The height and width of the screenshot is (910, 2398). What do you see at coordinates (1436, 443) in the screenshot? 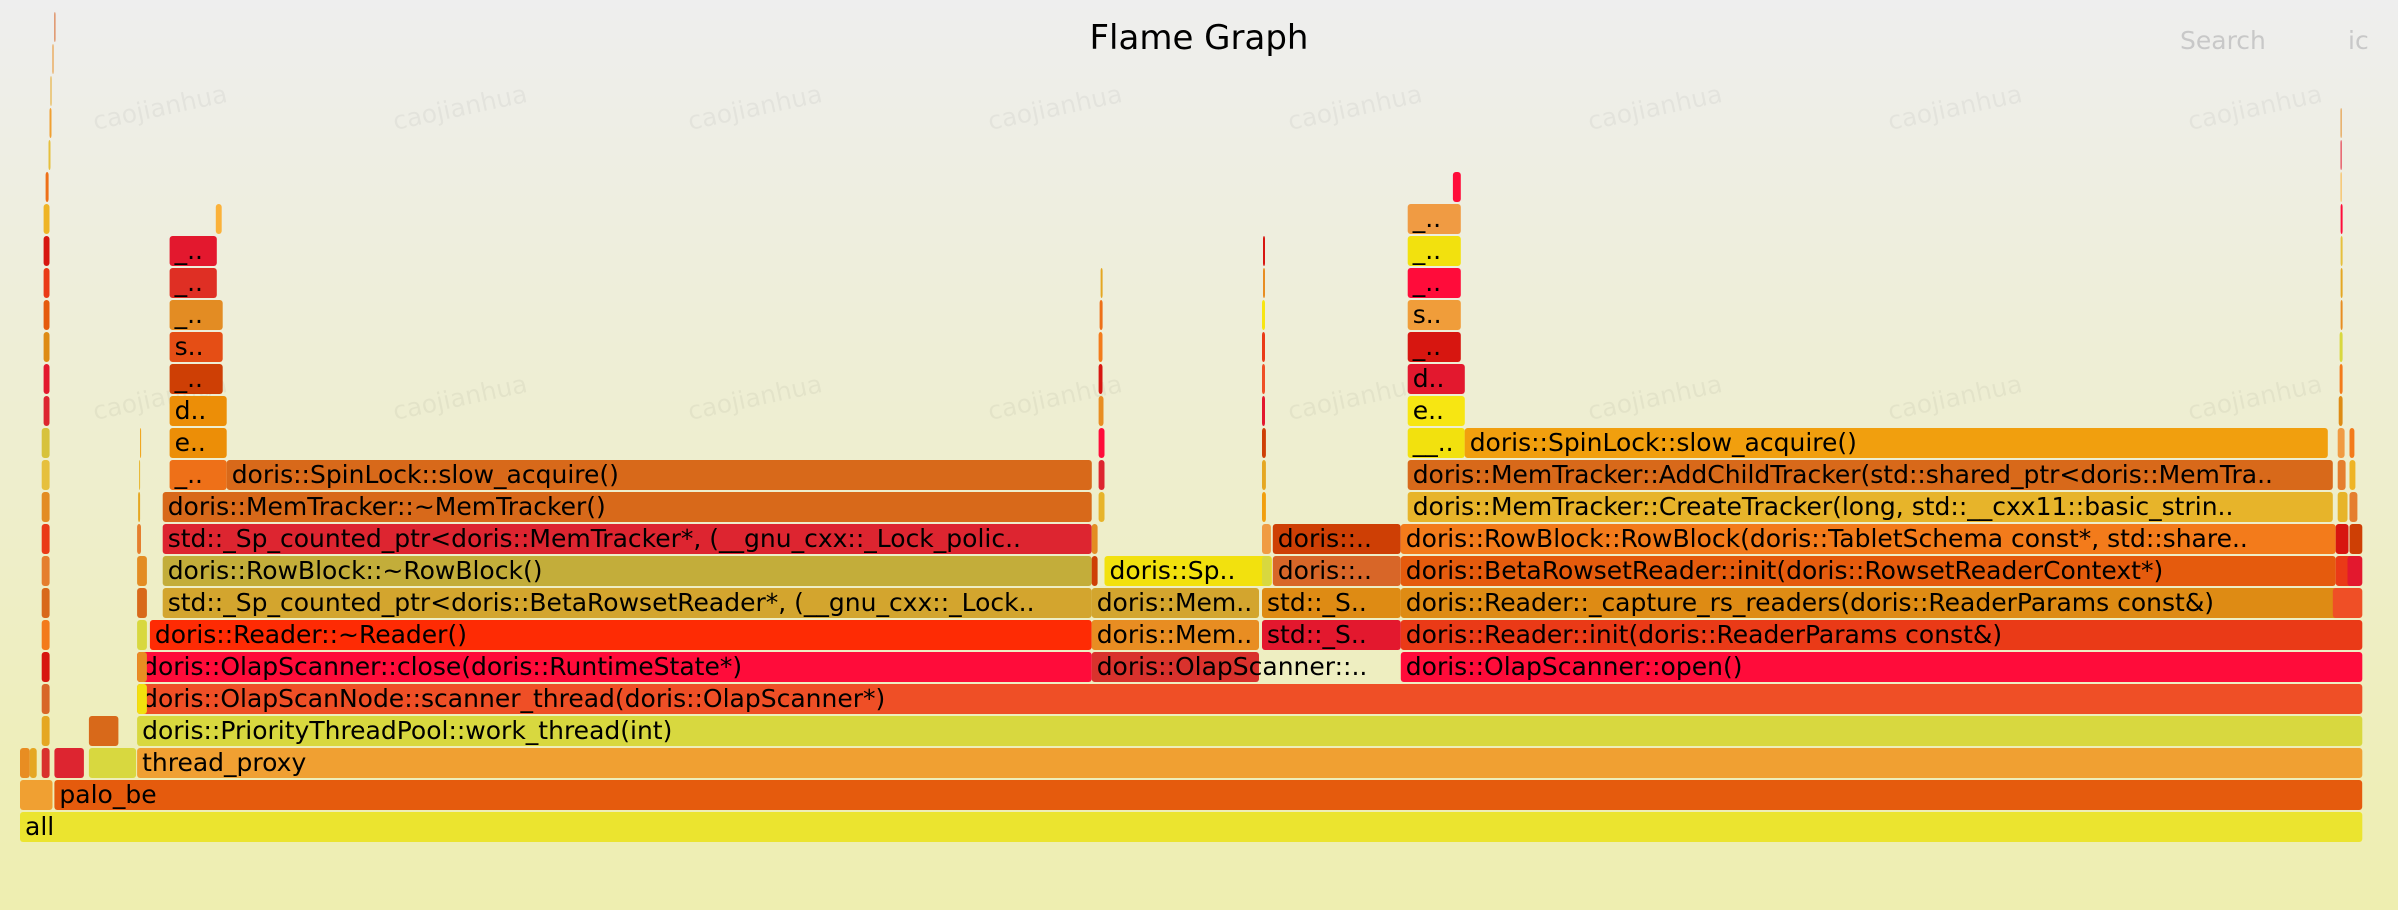
I see `flame-frame: __..` at bounding box center [1436, 443].